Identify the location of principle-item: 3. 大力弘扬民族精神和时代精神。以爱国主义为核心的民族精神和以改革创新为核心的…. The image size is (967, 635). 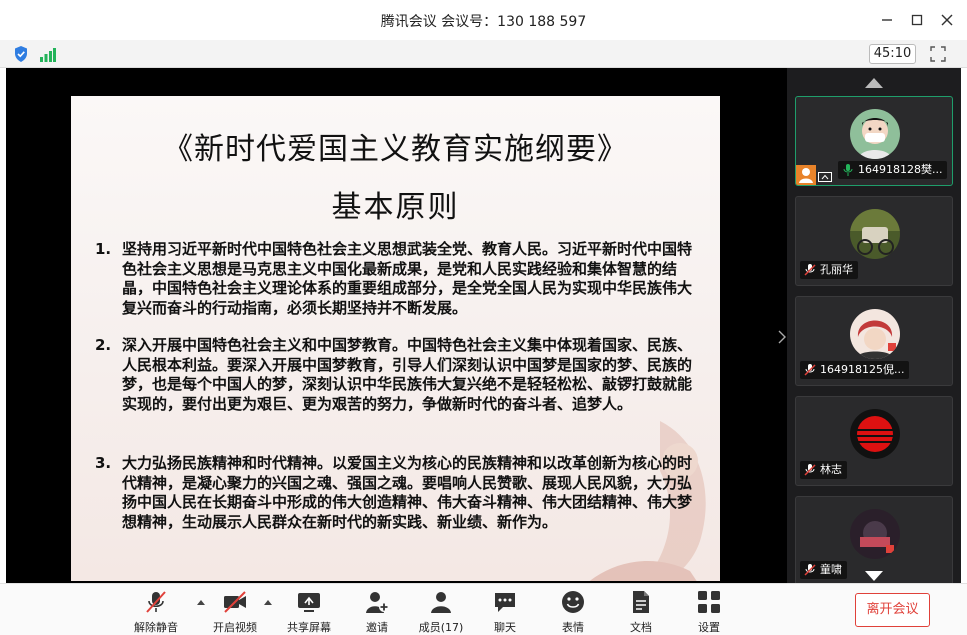
(397, 493).